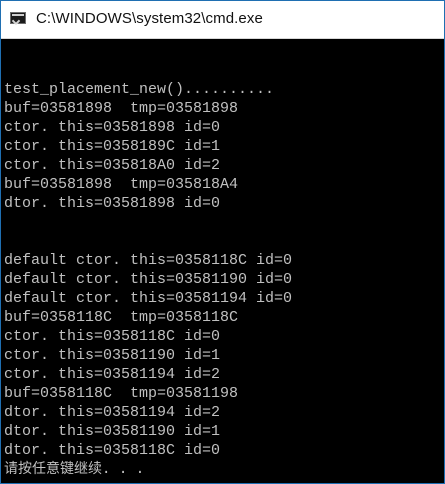  Describe the element at coordinates (112, 146) in the screenshot. I see `console-line: ctor. this=0358189C id=1` at that location.